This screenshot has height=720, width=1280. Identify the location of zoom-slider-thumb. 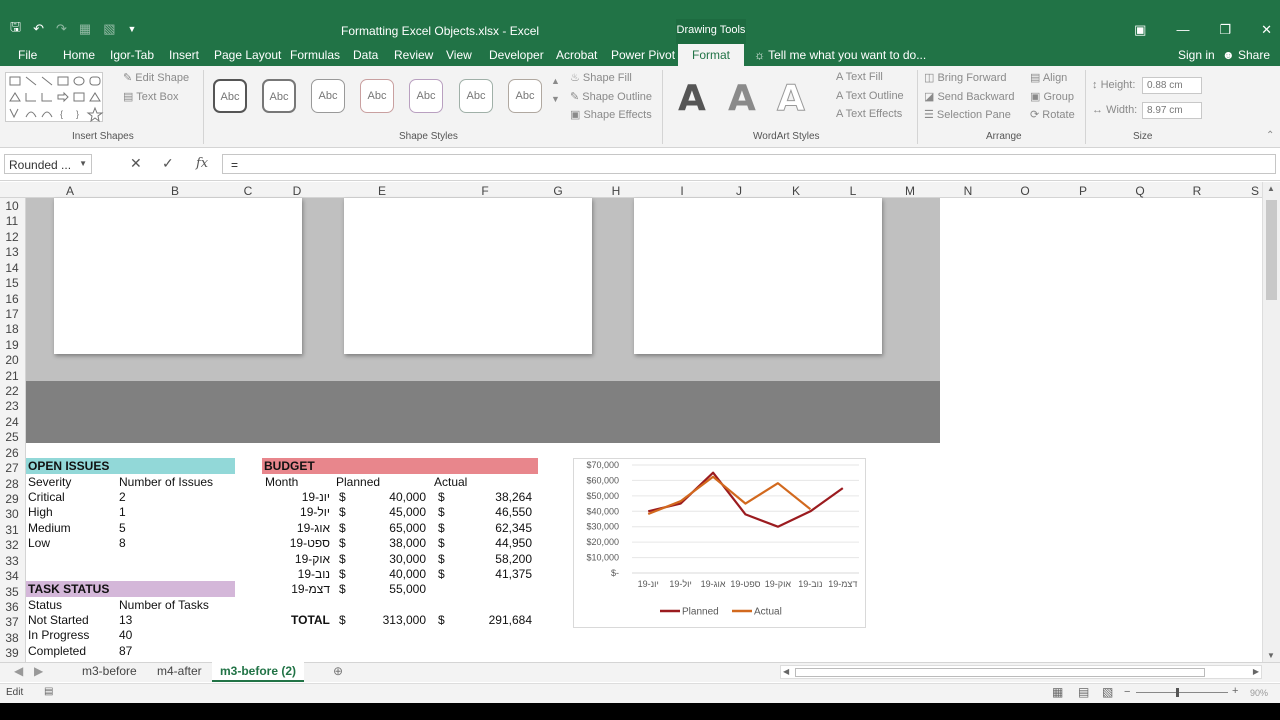
(1177, 692).